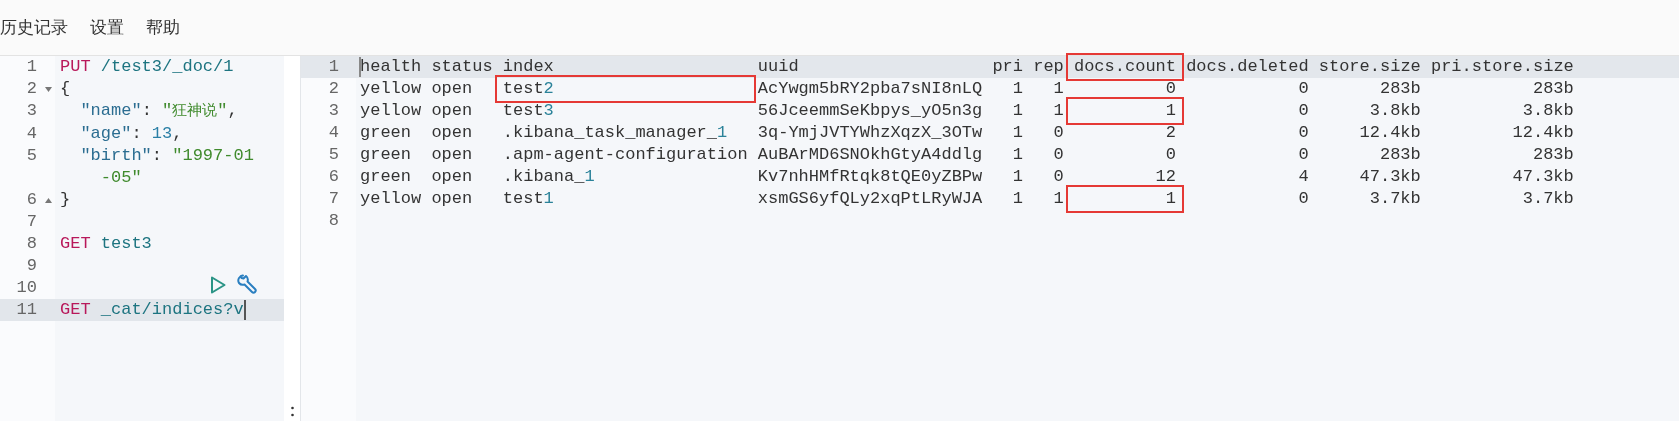 This screenshot has height=421, width=1679. What do you see at coordinates (106, 244) in the screenshot?
I see `code-line: GET test3` at bounding box center [106, 244].